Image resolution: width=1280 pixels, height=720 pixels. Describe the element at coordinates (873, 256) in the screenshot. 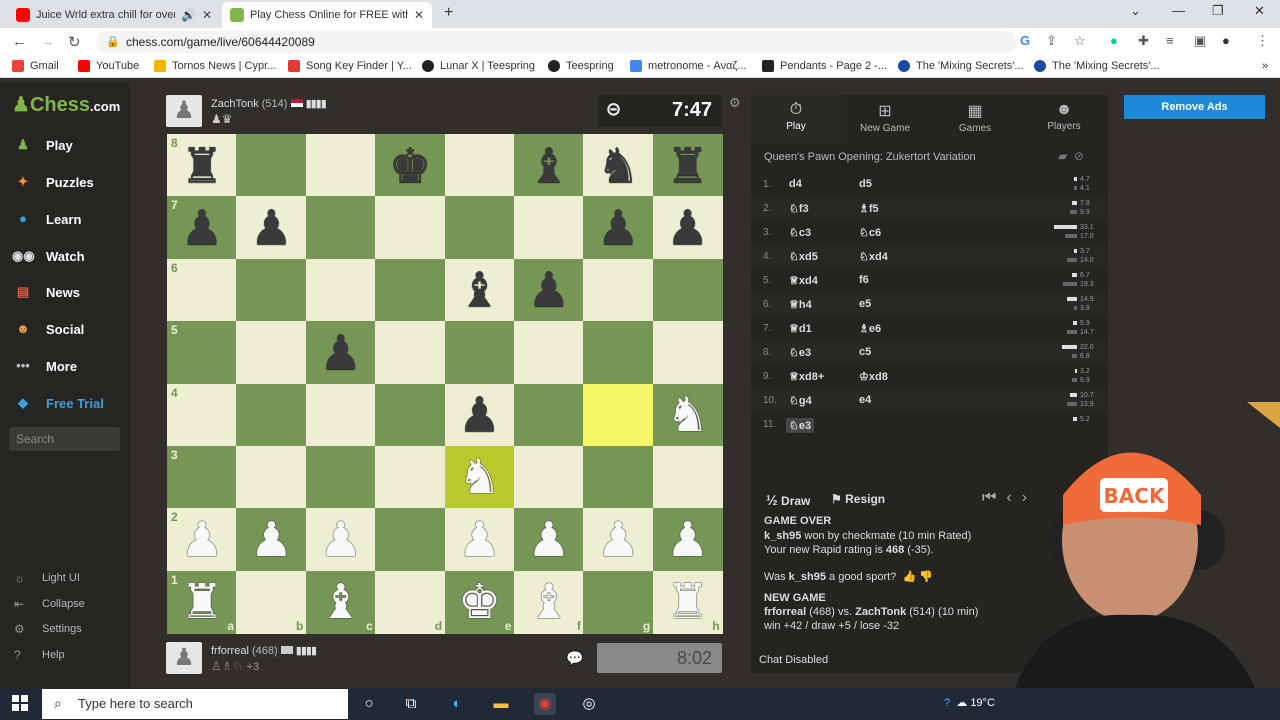

I see `black-move: ♘xd4` at that location.